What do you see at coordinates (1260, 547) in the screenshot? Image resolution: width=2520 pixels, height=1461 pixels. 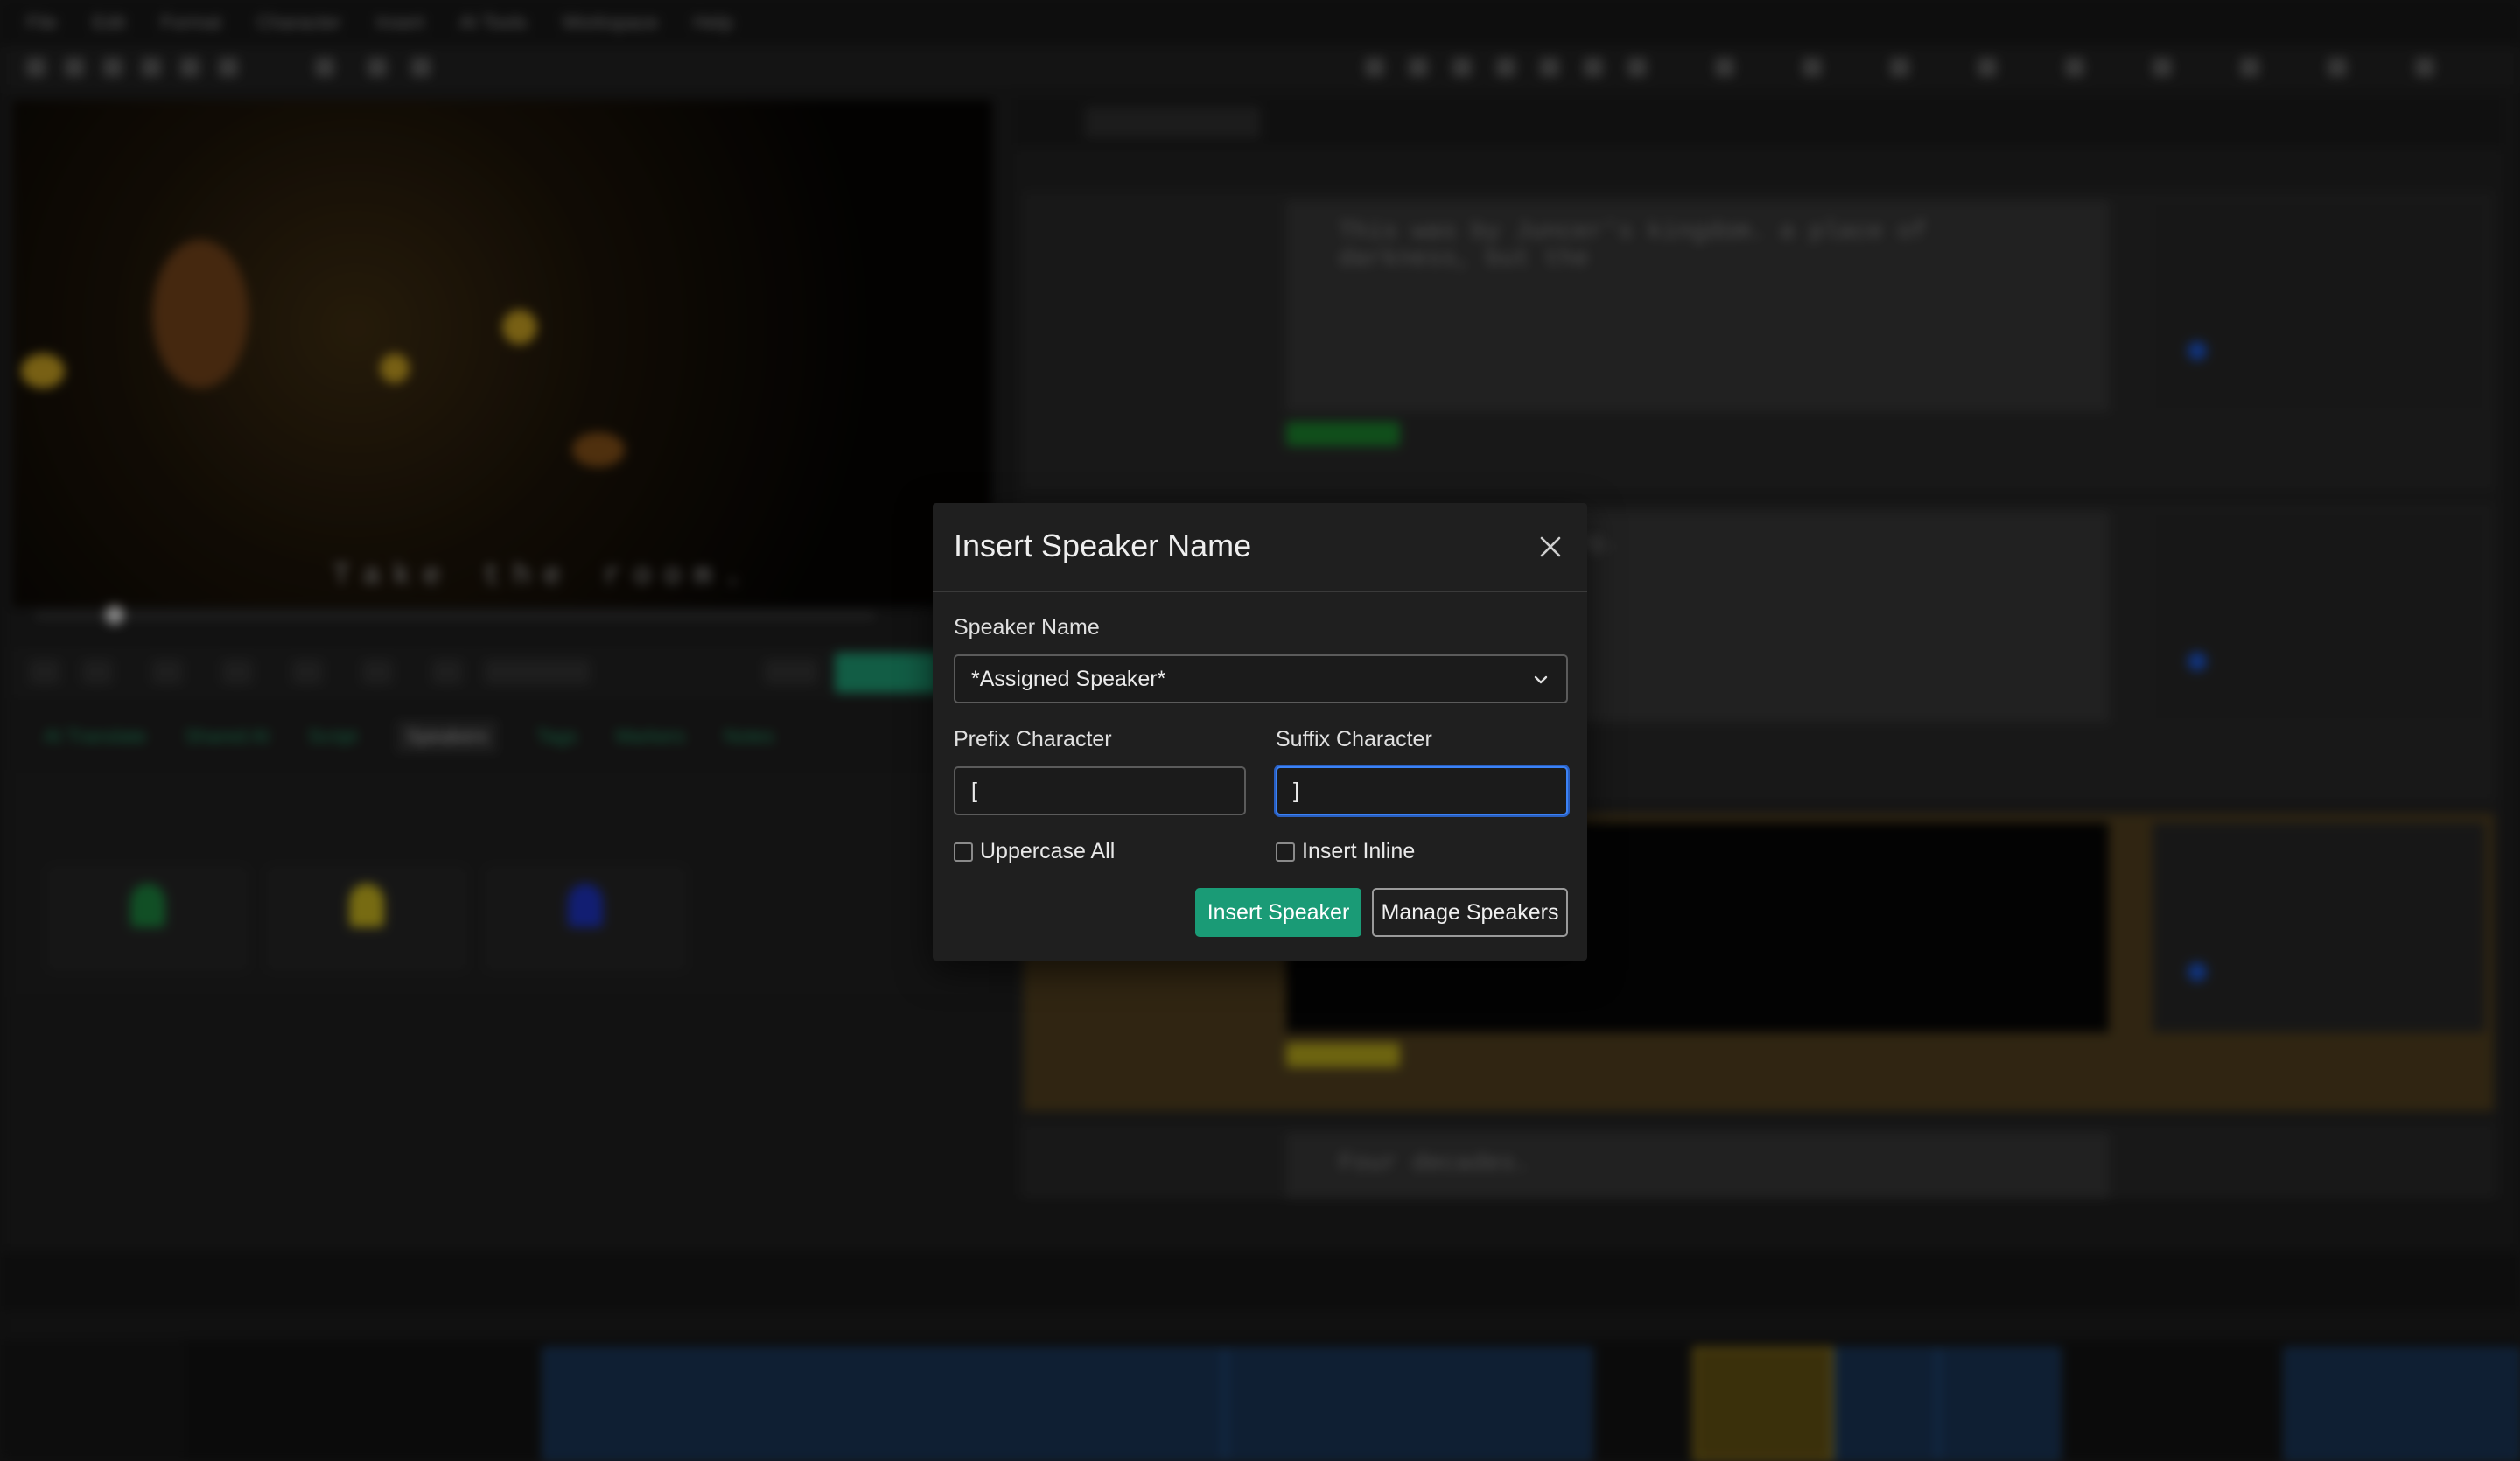 I see `dialog-header: Insert Speaker Name` at bounding box center [1260, 547].